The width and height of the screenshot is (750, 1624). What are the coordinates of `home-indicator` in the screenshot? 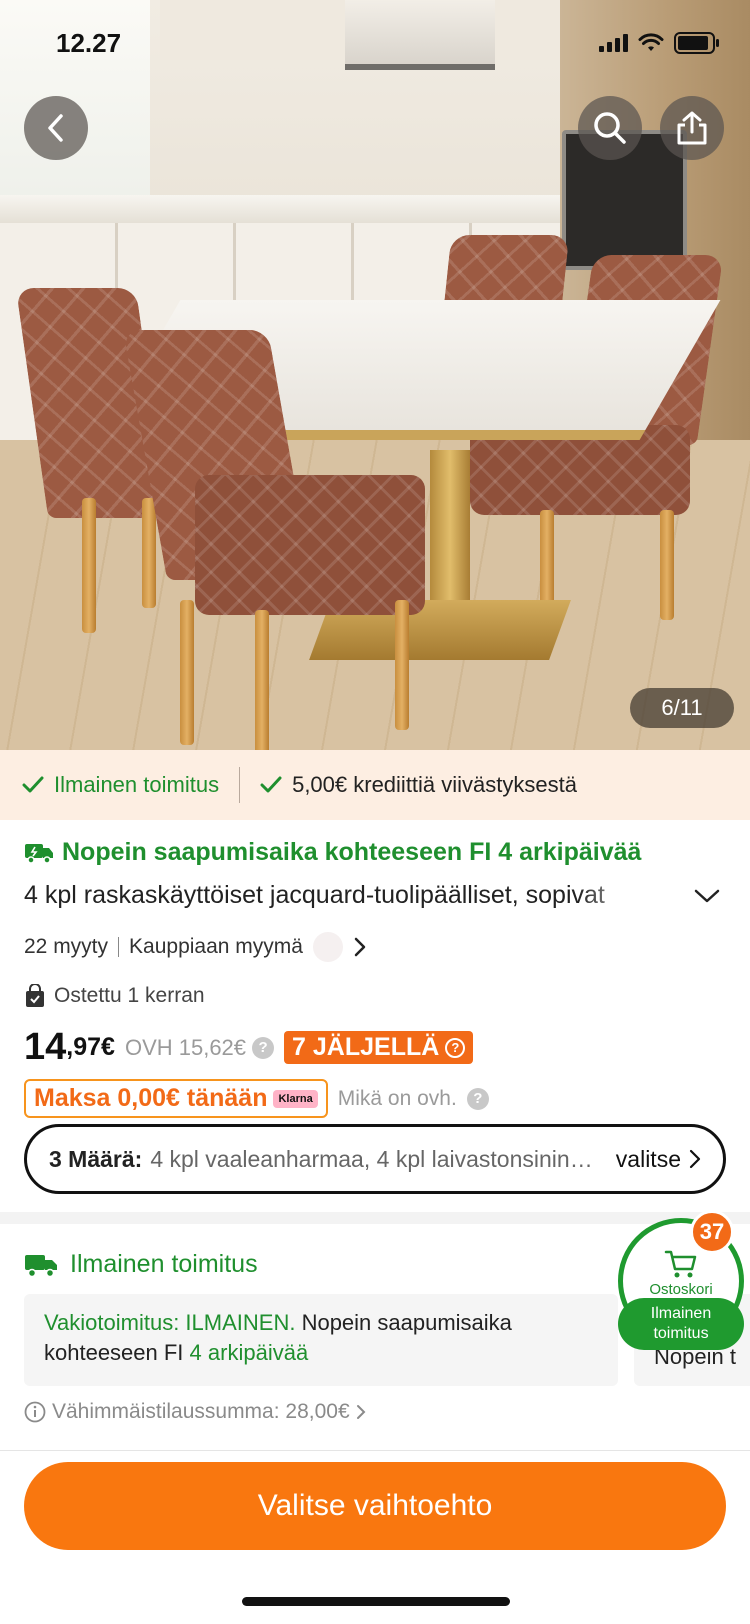 It's located at (376, 1601).